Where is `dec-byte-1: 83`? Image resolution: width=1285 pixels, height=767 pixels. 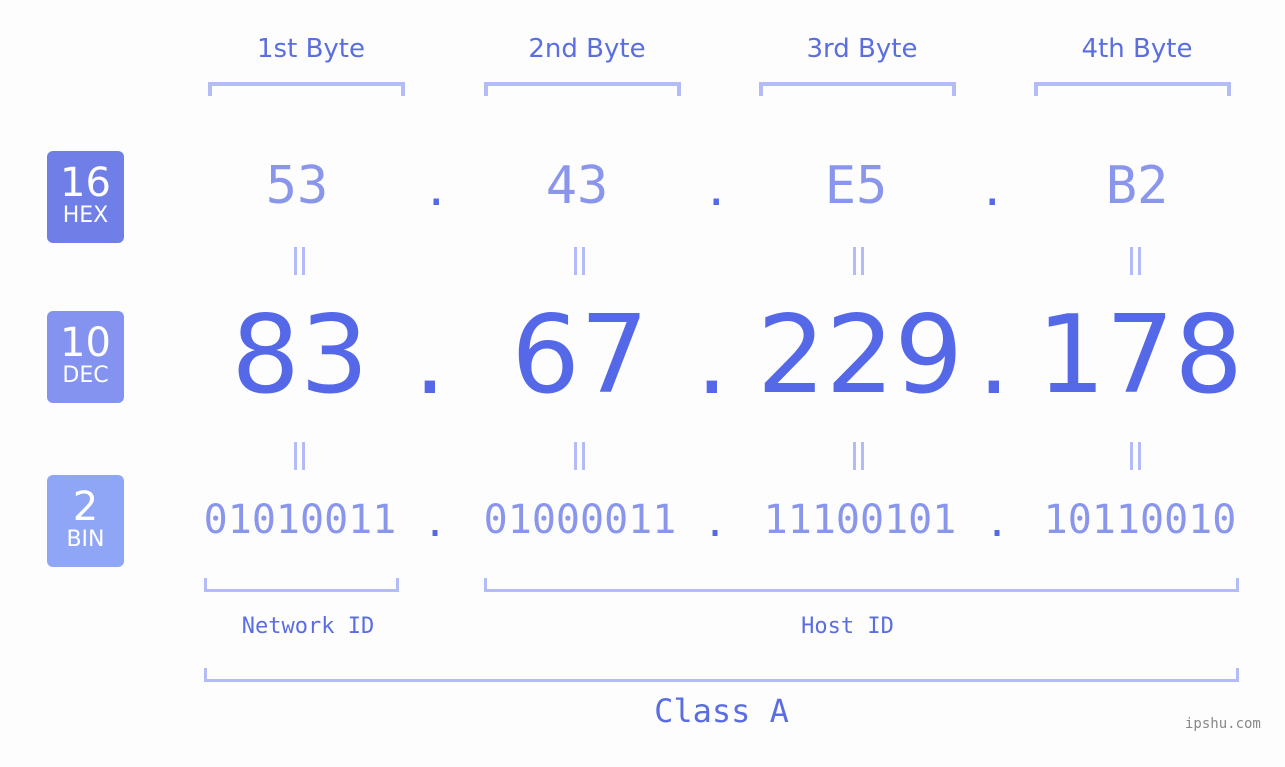
dec-byte-1: 83 is located at coordinates (300, 355).